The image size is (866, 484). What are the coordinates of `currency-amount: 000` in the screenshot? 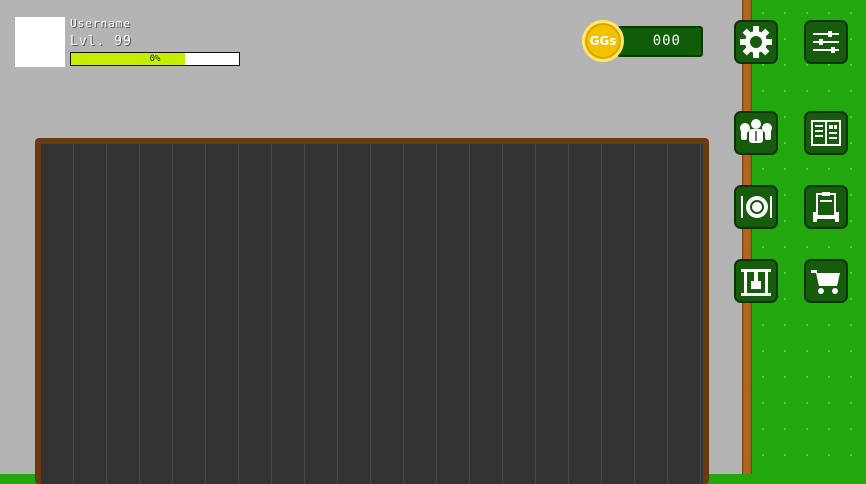 It's located at (666, 41).